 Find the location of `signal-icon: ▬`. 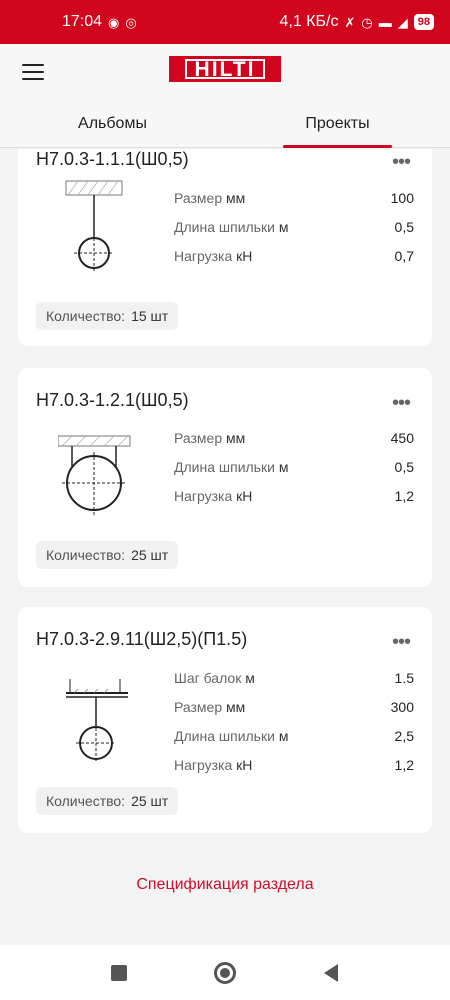

signal-icon: ▬ is located at coordinates (385, 22).